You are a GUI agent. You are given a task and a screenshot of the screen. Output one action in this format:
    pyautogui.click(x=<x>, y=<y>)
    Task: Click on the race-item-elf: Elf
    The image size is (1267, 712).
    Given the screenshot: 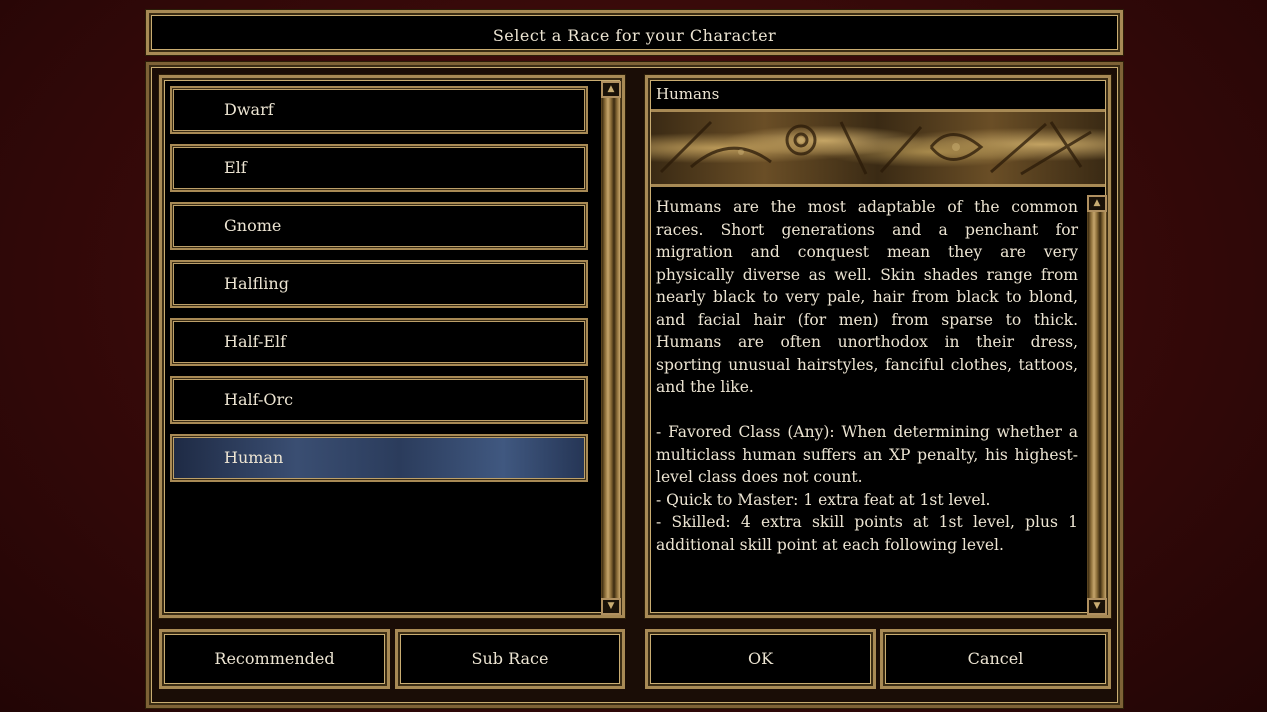 What is the action you would take?
    pyautogui.click(x=379, y=168)
    